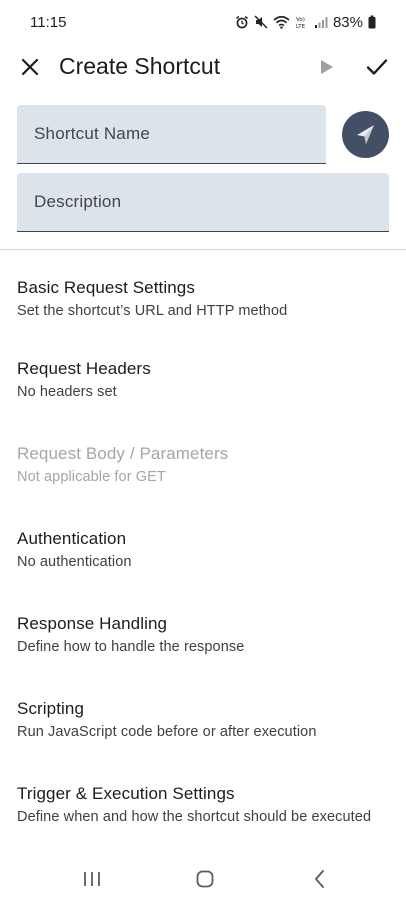  Describe the element at coordinates (123, 453) in the screenshot. I see `setting-title: Request Body / Parameters` at that location.